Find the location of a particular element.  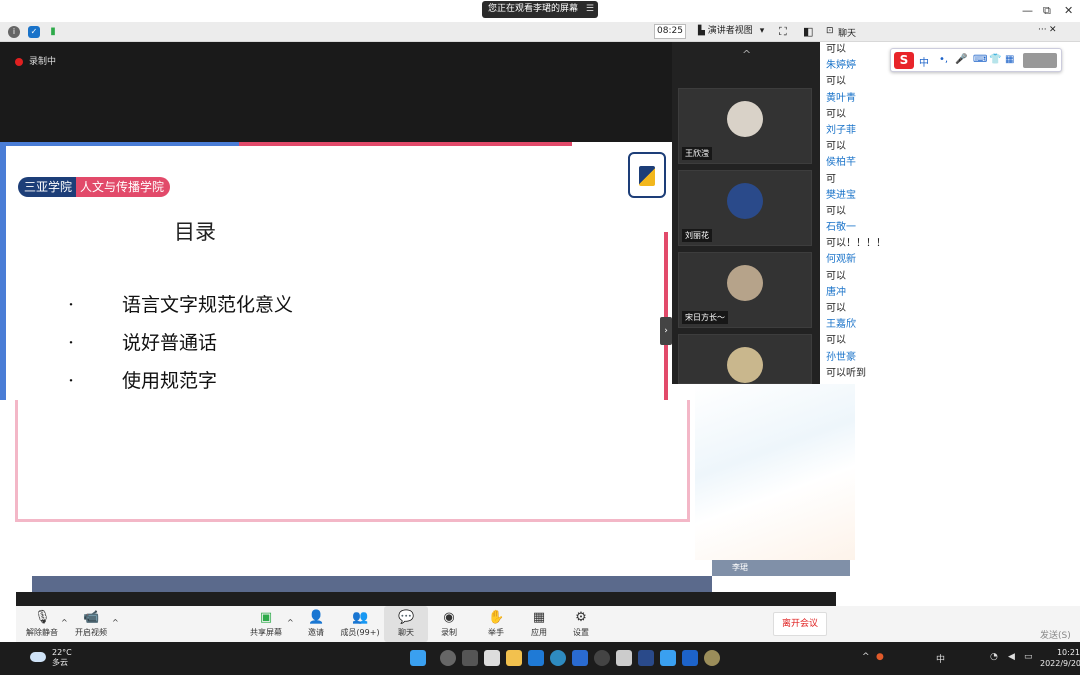

invite-icon: 👤 is located at coordinates (316, 617).